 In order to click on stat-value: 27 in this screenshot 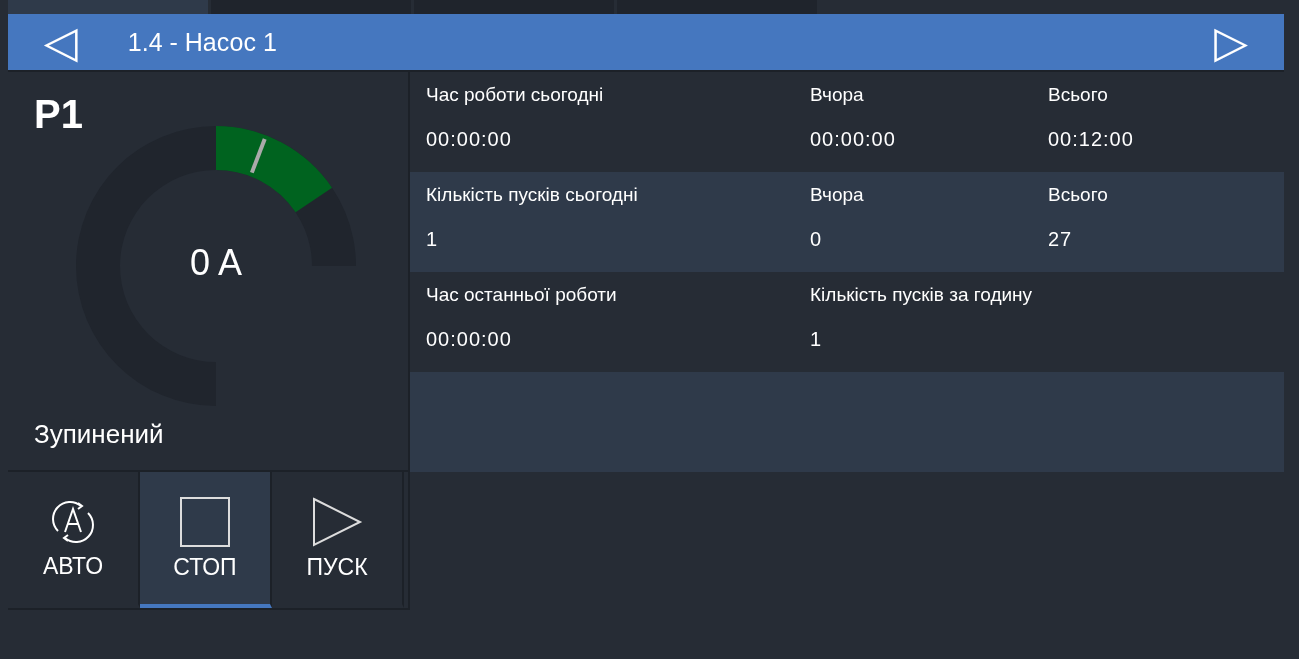, I will do `click(1061, 239)`.